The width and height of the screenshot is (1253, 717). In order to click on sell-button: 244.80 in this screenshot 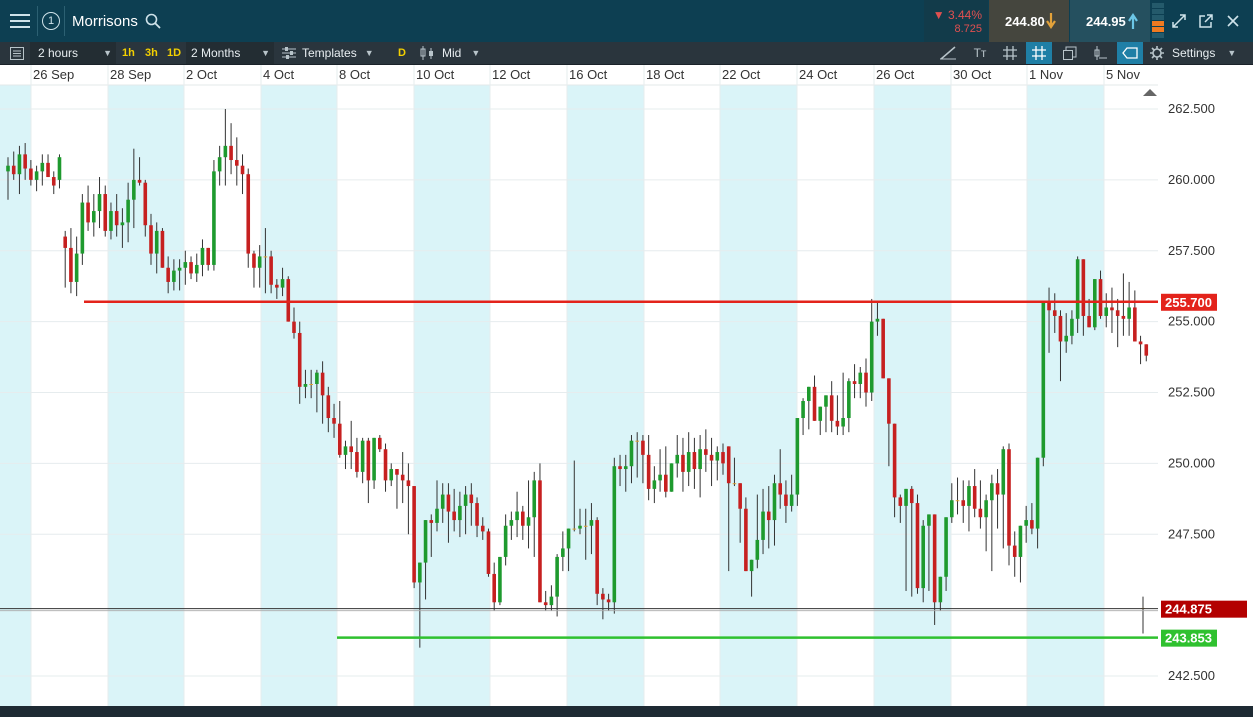, I will do `click(1029, 21)`.